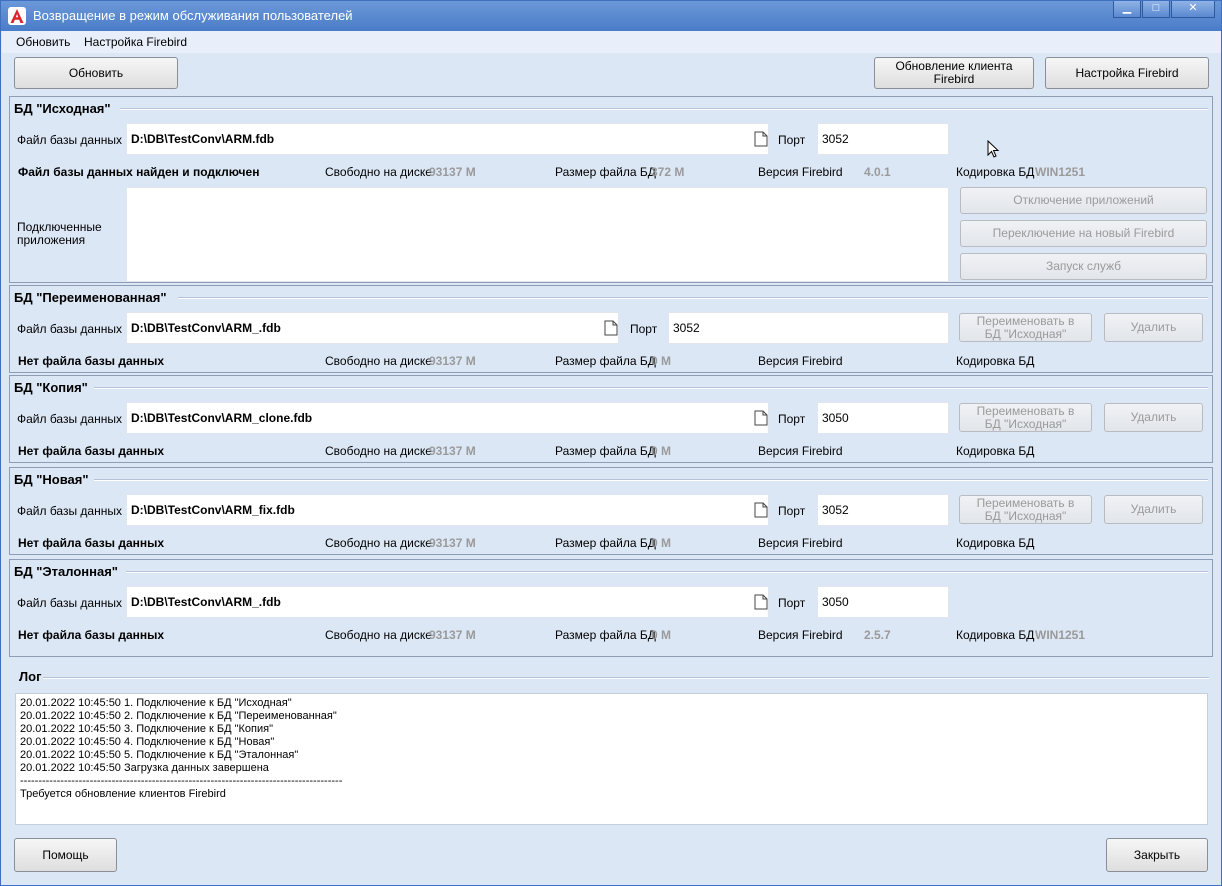  Describe the element at coordinates (30, 676) in the screenshot. I see `log-title: Лог` at that location.